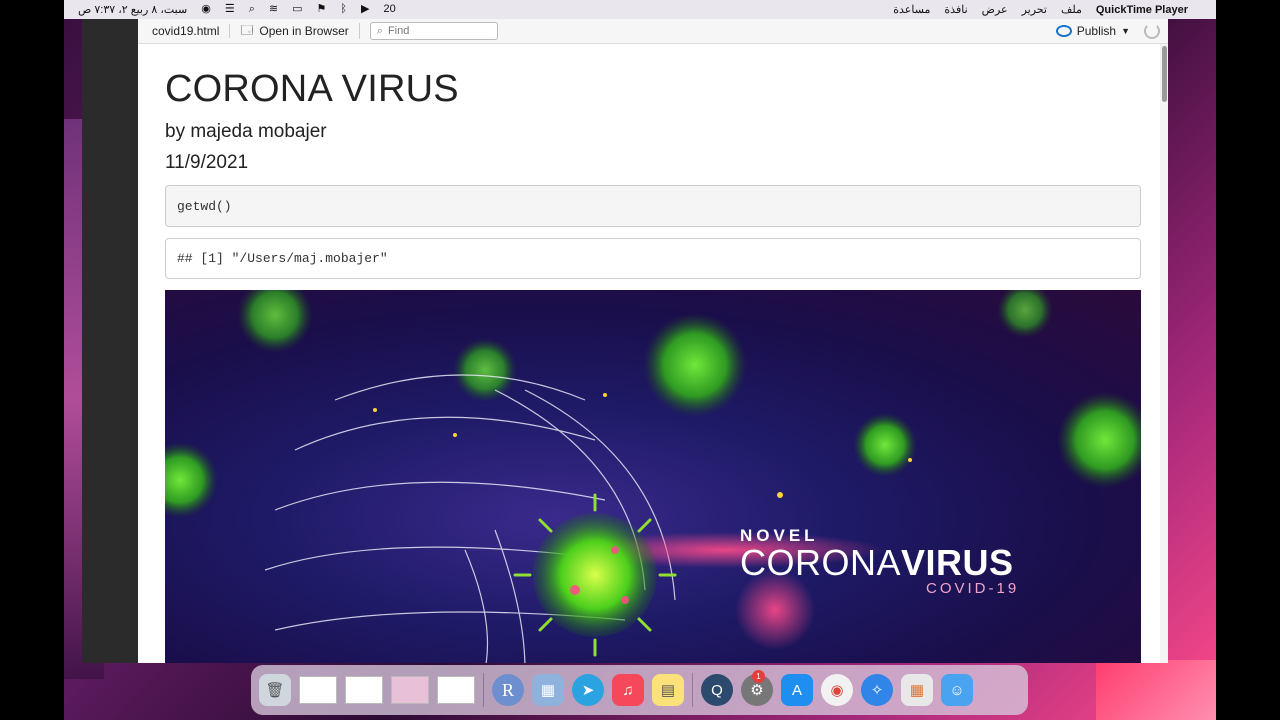 The width and height of the screenshot is (1280, 720). Describe the element at coordinates (389, 9) in the screenshot. I see `notification-badge: 20` at that location.